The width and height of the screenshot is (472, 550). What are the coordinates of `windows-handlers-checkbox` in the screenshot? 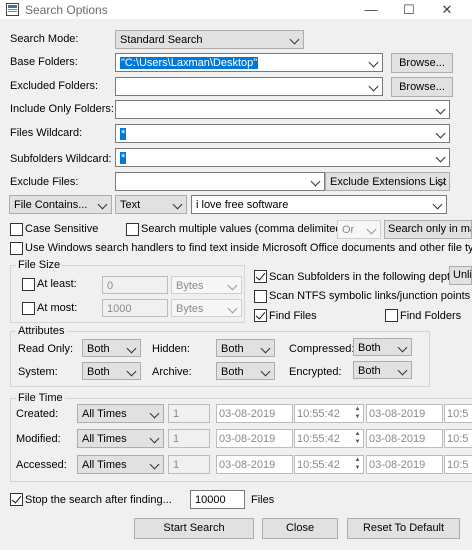 It's located at (16, 248).